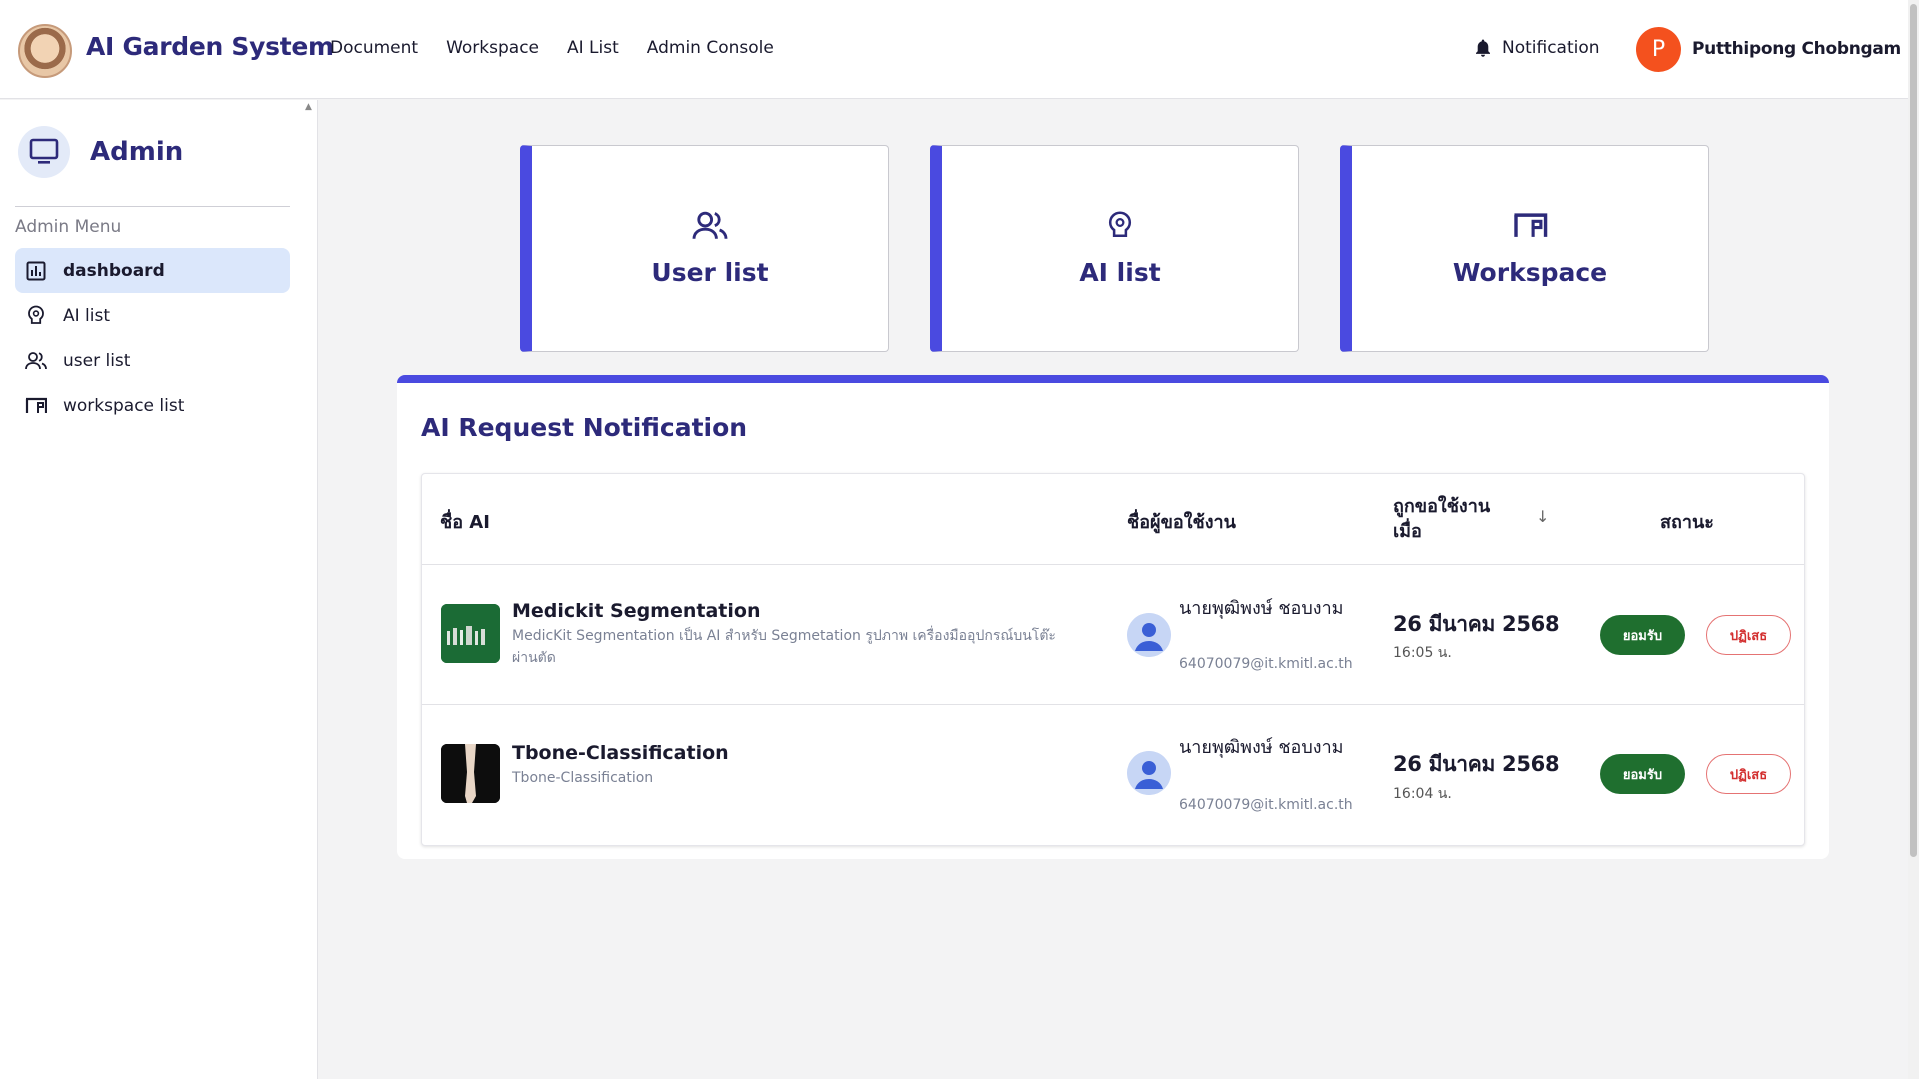 The image size is (1919, 1079). Describe the element at coordinates (87, 315) in the screenshot. I see `sidebar-item-label: AI list` at that location.